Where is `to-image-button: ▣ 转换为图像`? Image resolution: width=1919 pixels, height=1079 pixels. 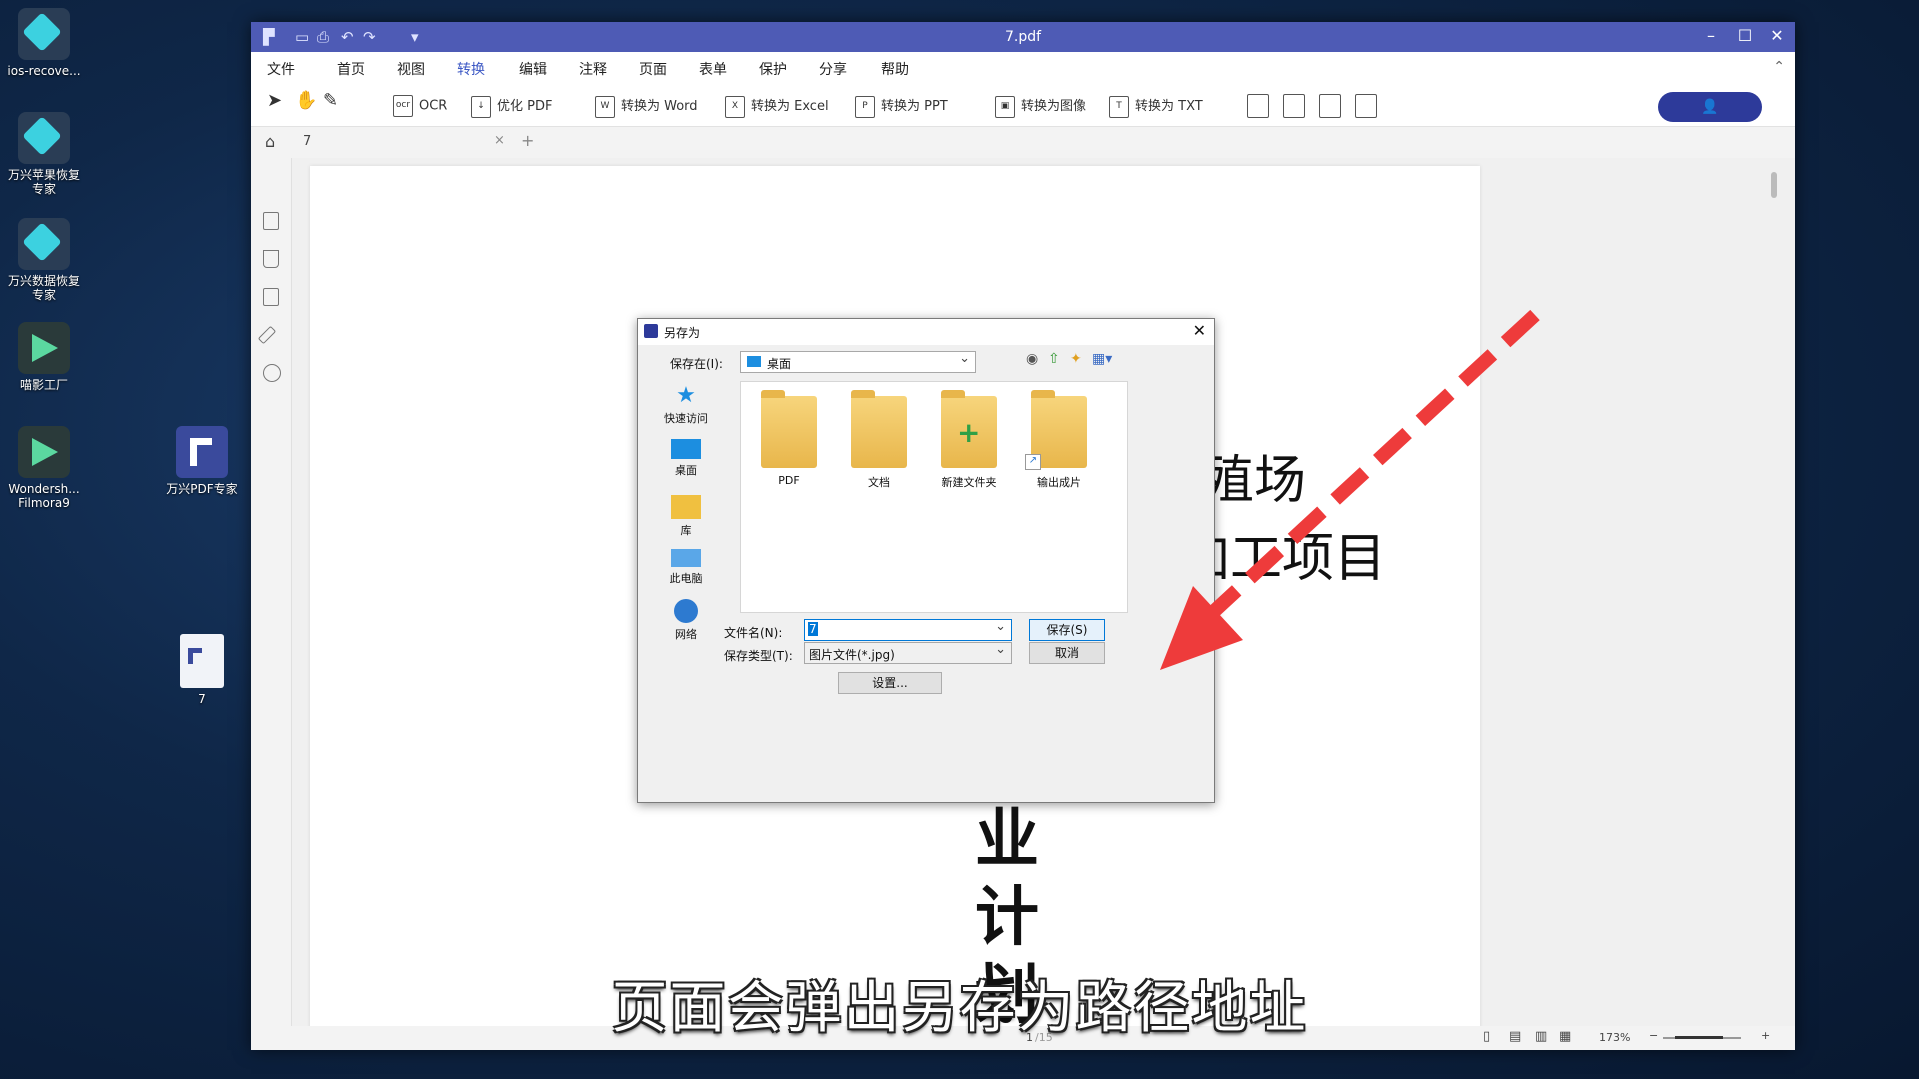
to-image-button: ▣ 转换为图像 is located at coordinates (1040, 106).